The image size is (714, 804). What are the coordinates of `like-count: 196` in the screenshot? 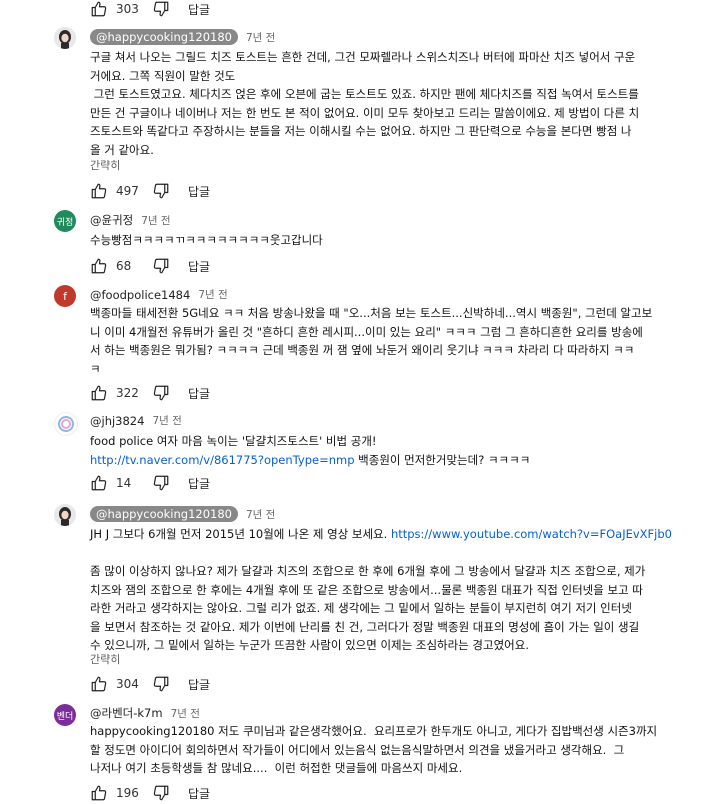 It's located at (127, 793).